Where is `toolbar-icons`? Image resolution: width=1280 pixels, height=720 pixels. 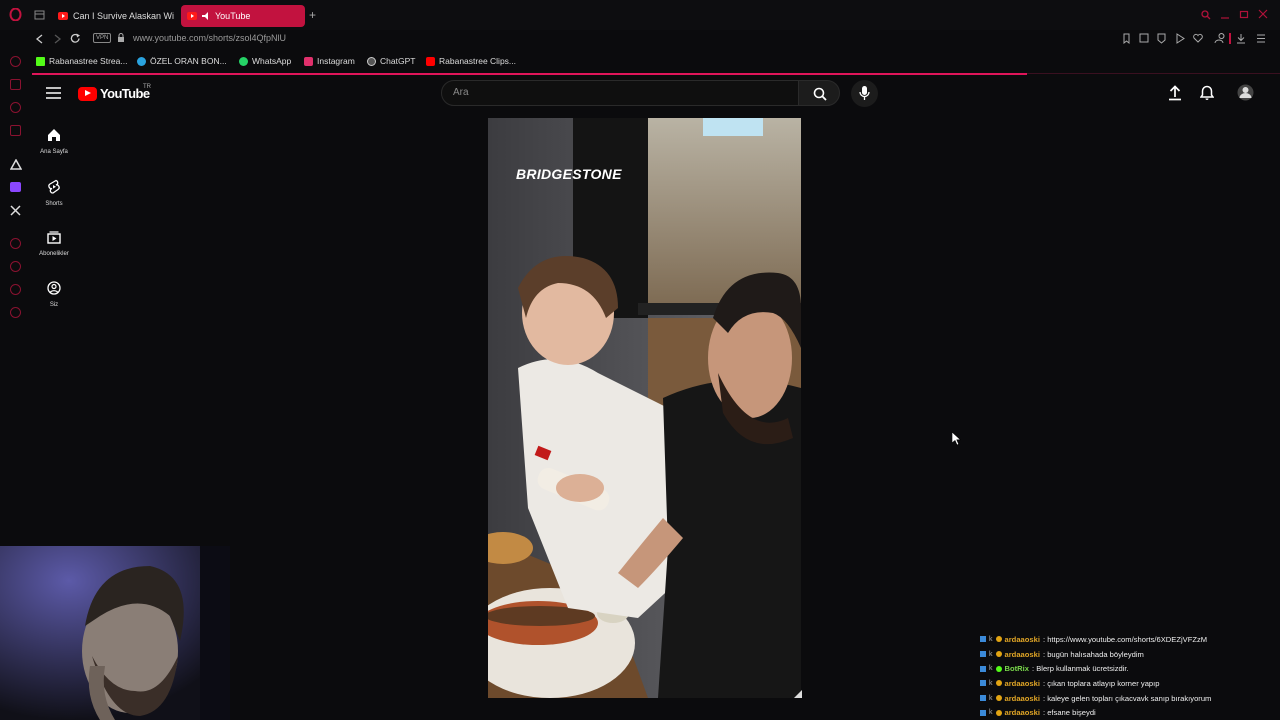 toolbar-icons is located at coordinates (1194, 38).